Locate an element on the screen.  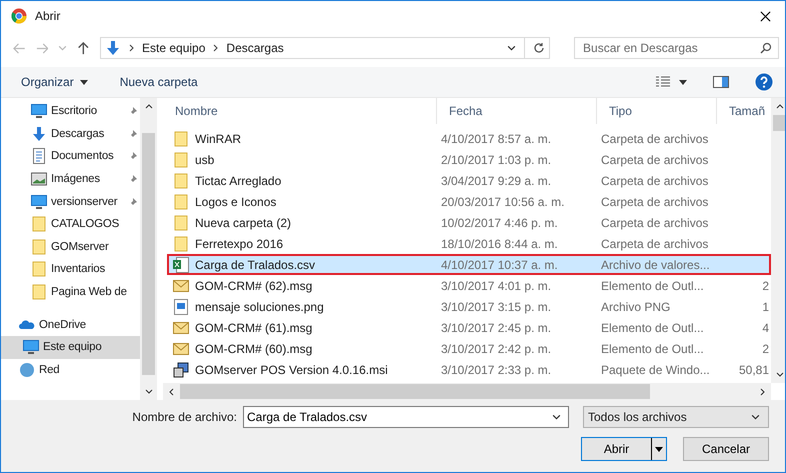
file-date: 10/02/2017 4:46 p. m. is located at coordinates (499, 223).